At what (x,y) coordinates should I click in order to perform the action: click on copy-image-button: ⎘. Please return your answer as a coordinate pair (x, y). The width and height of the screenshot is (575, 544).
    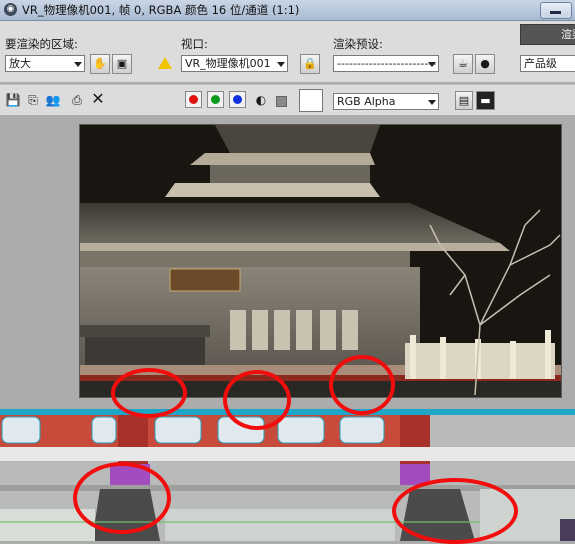
    Looking at the image, I should click on (33, 100).